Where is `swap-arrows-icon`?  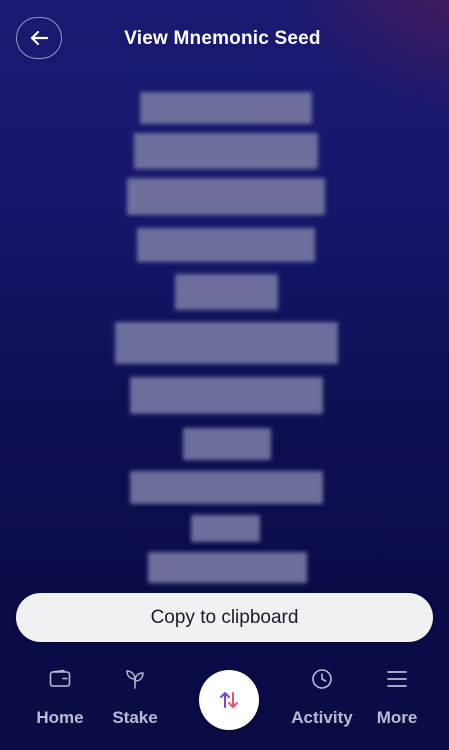
swap-arrows-icon is located at coordinates (229, 700).